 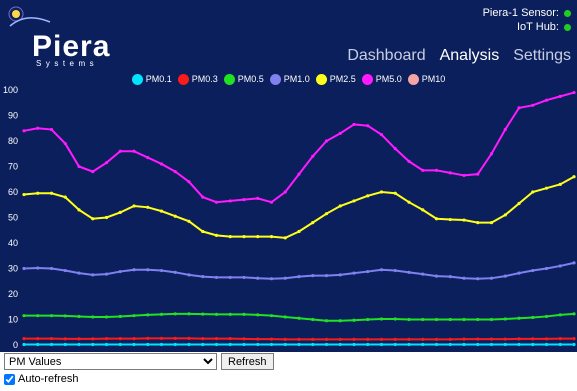 What do you see at coordinates (520, 13) in the screenshot?
I see `sensor-status-label: Piera-1 Sensor:` at bounding box center [520, 13].